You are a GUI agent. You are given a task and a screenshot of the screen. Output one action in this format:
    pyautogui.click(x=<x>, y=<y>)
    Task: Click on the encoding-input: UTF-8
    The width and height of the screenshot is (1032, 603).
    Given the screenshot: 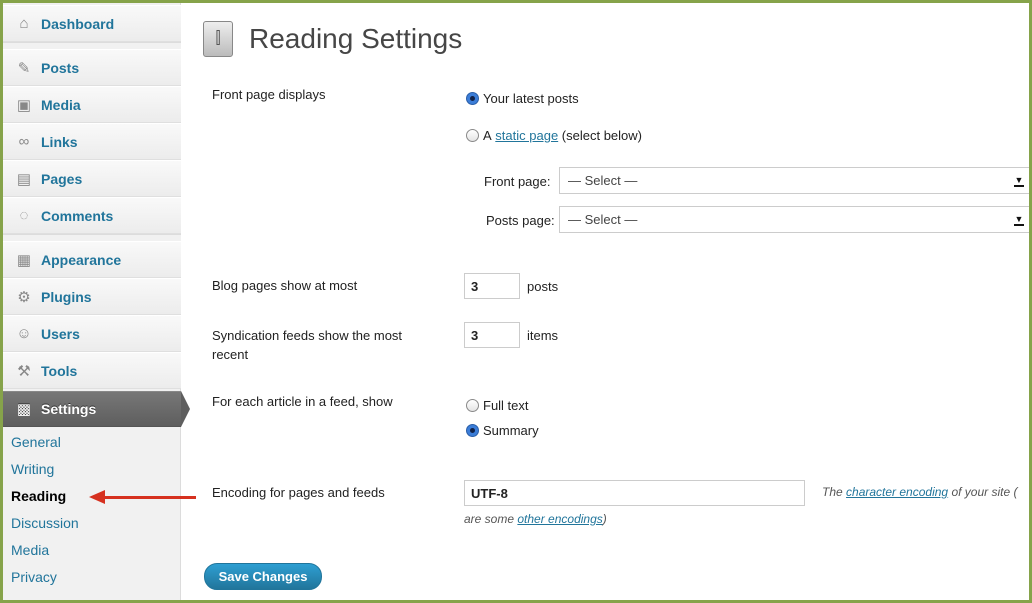 What is the action you would take?
    pyautogui.click(x=634, y=493)
    